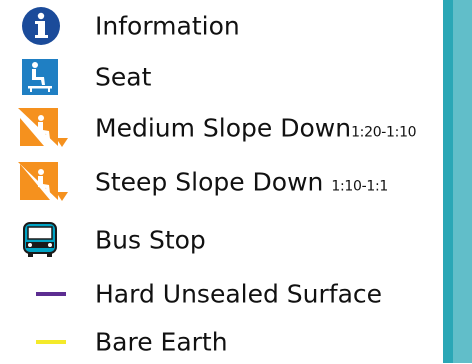  Describe the element at coordinates (46, 26) in the screenshot. I see `info-icon` at that location.